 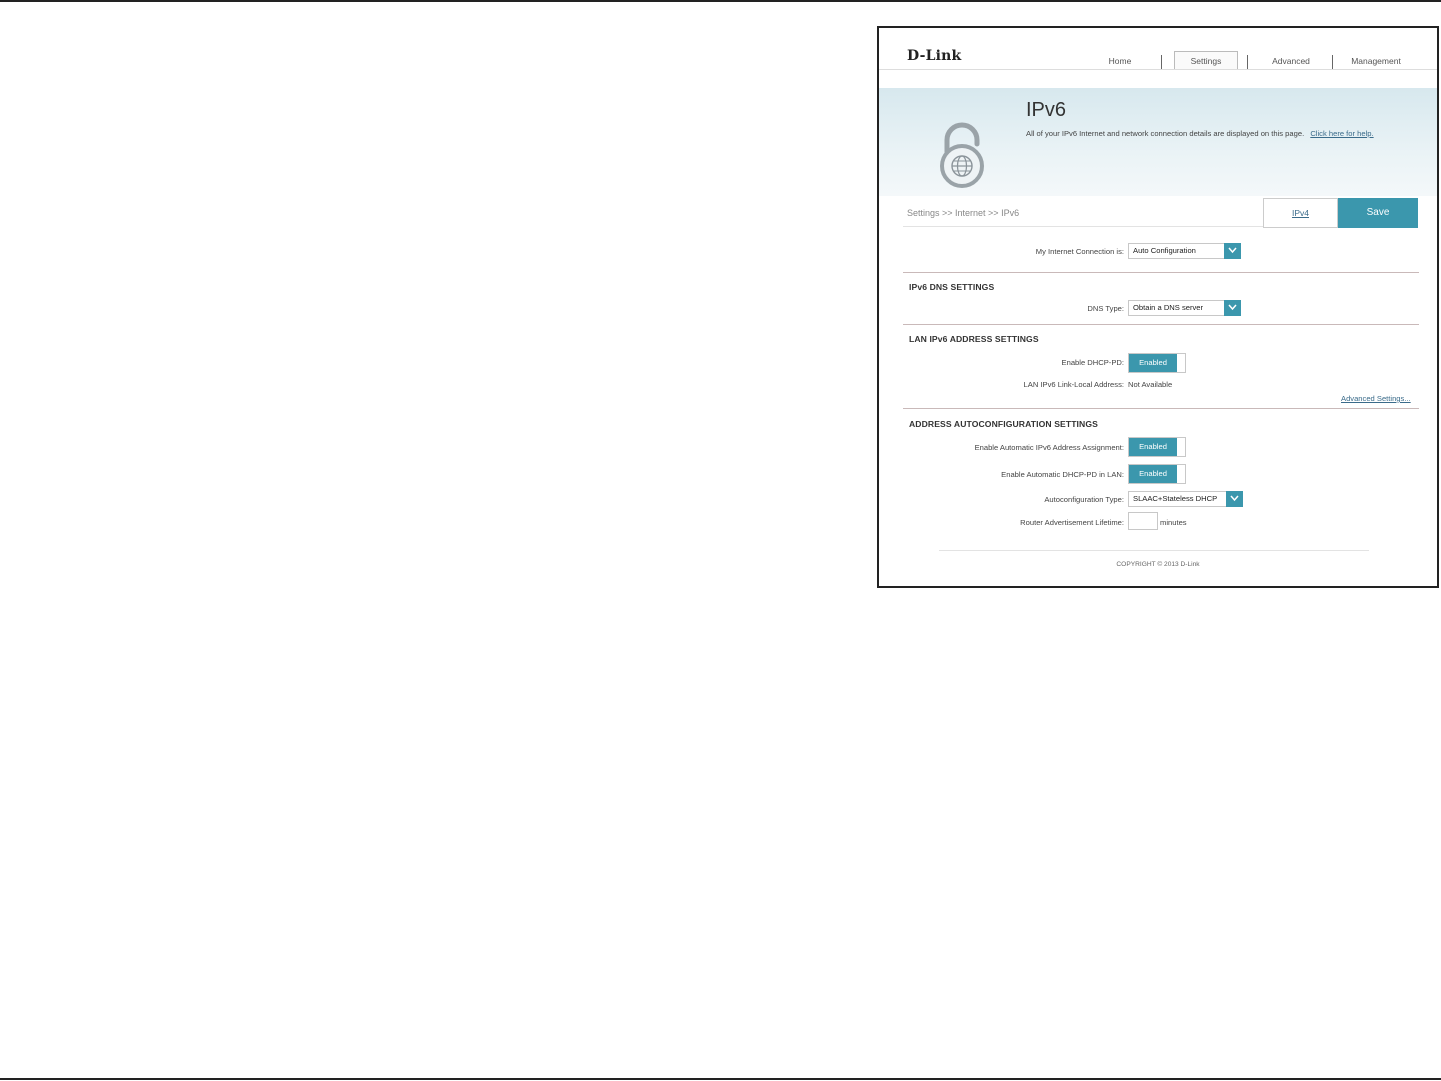 I want to click on dhcp-pd-toggle: Enabled, so click(x=1157, y=363).